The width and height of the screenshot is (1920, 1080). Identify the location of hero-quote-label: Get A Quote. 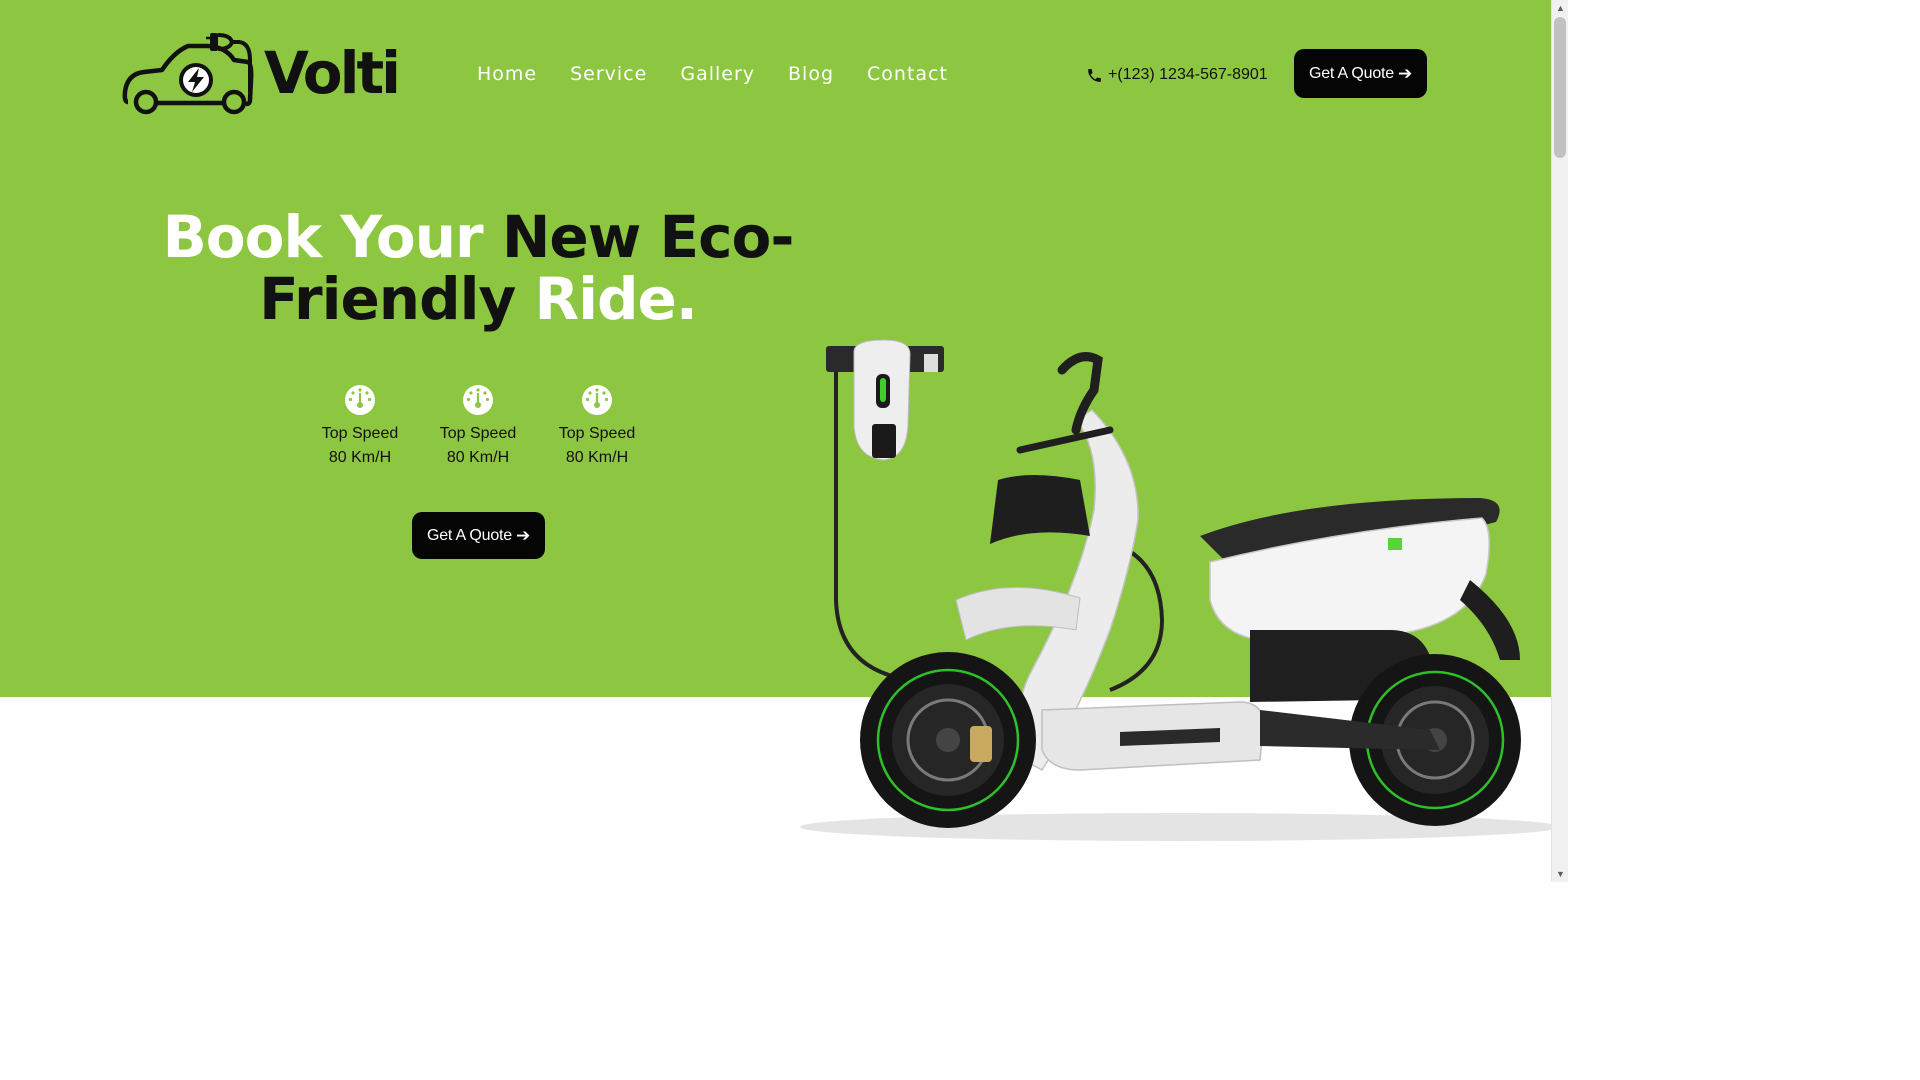
(469, 535).